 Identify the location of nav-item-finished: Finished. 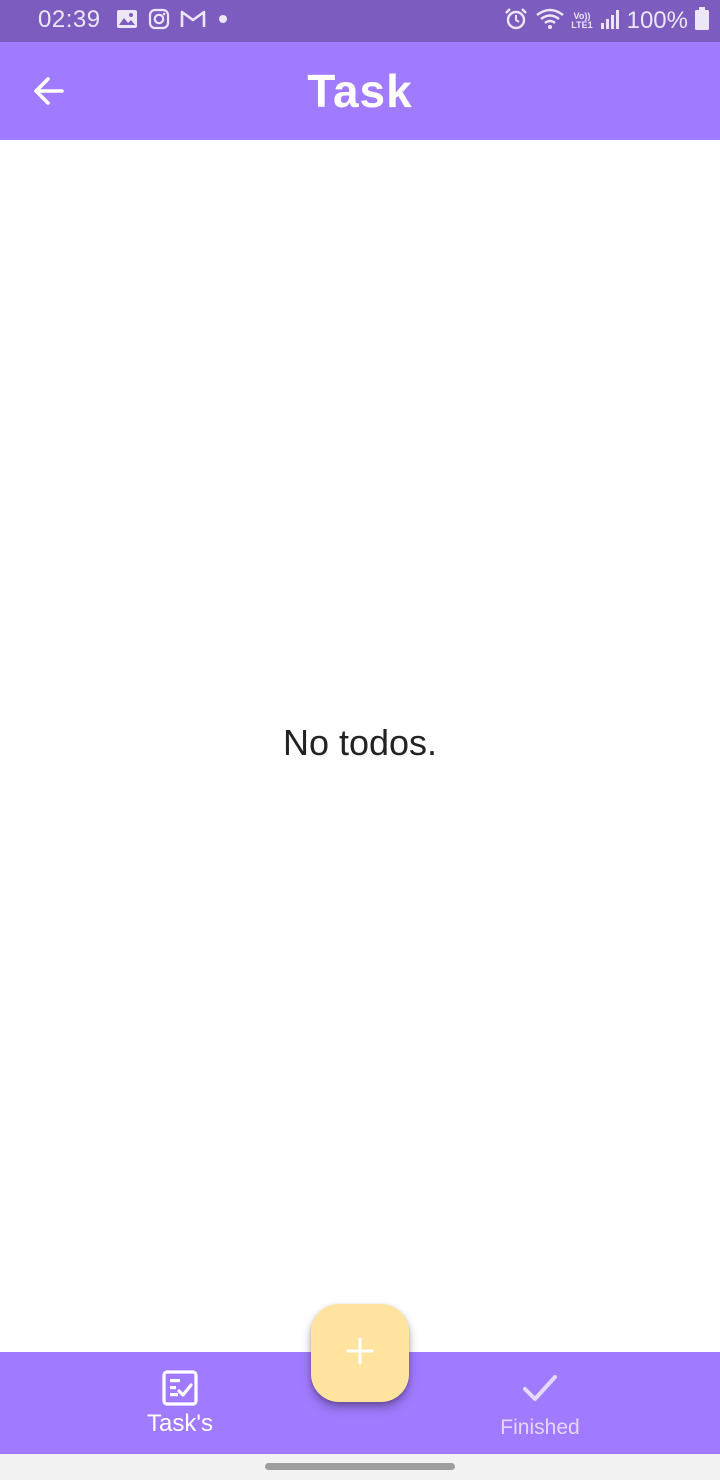
(540, 1403).